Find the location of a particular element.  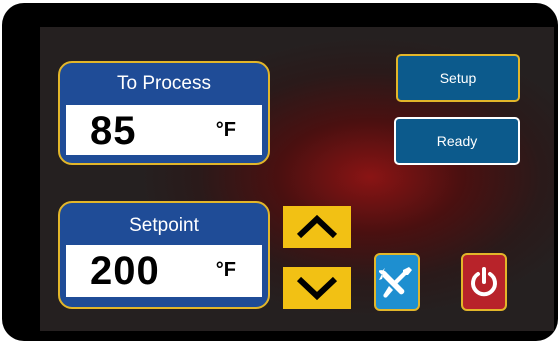

power-icon is located at coordinates (484, 282).